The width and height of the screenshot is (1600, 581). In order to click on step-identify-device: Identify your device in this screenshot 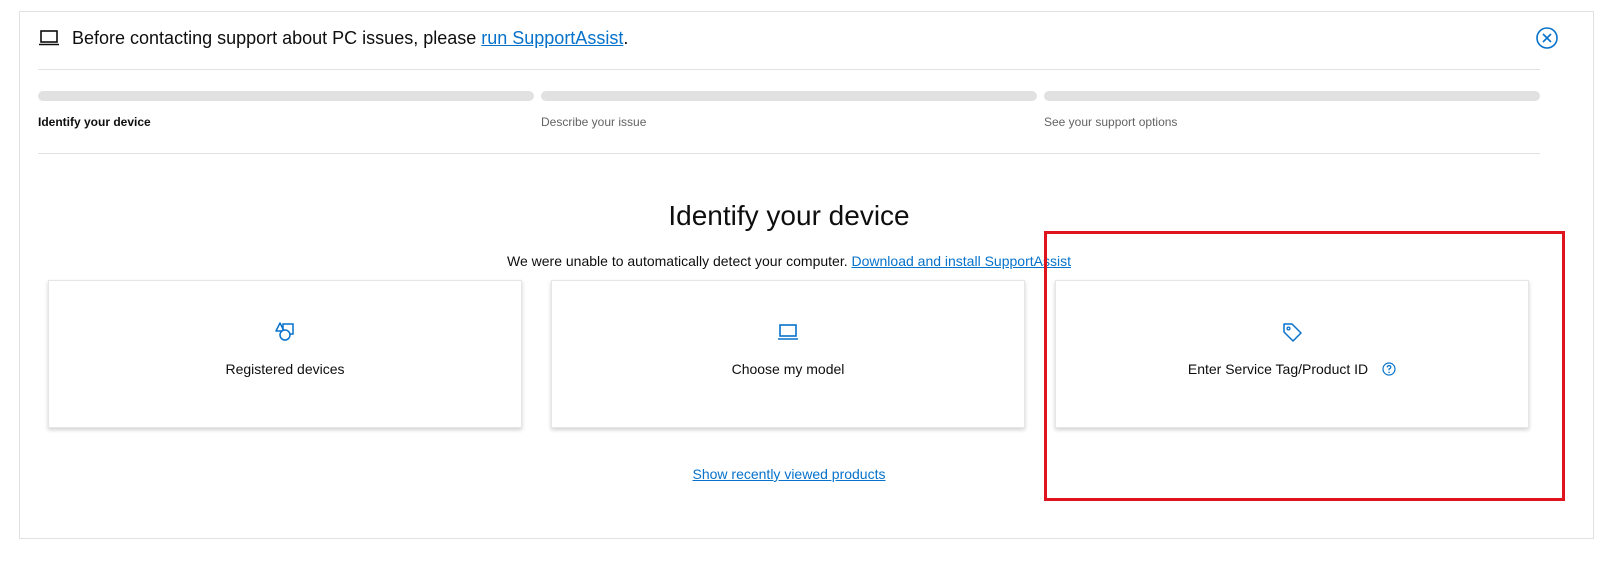, I will do `click(286, 110)`.